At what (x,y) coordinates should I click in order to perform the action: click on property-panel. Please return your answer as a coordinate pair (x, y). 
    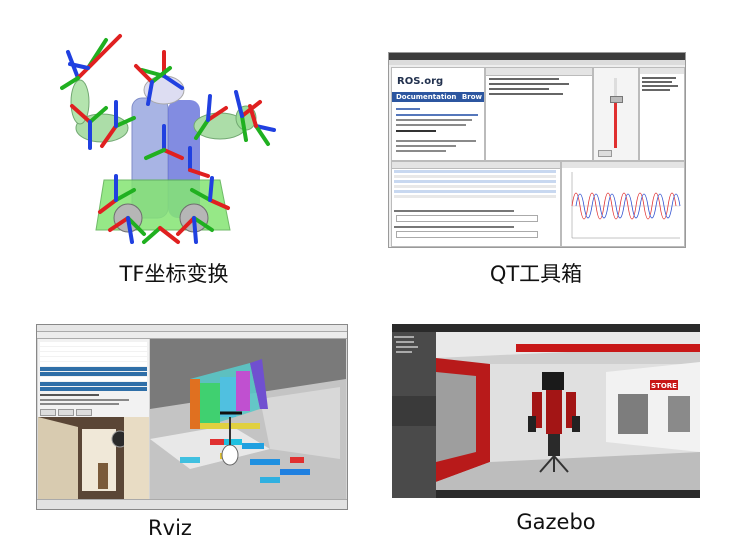
    Looking at the image, I should click on (414, 411).